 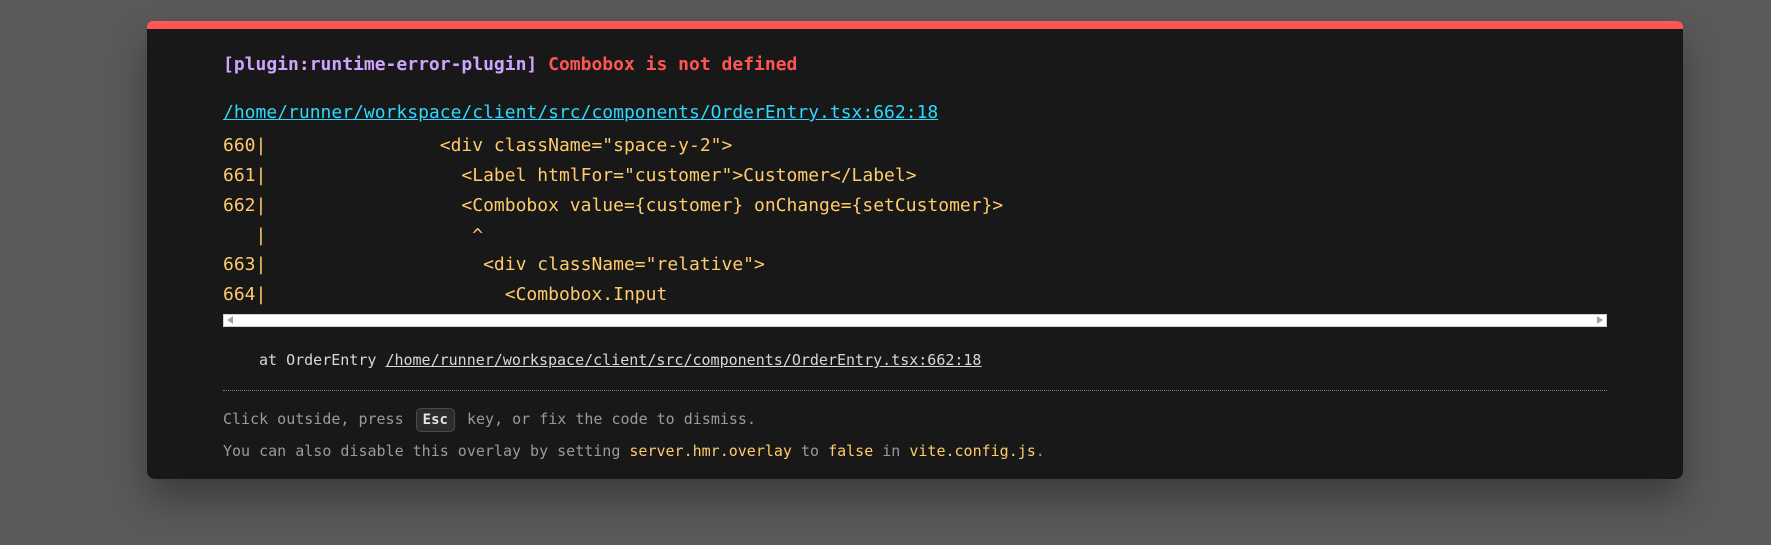 I want to click on tip-text: ., so click(x=1040, y=451).